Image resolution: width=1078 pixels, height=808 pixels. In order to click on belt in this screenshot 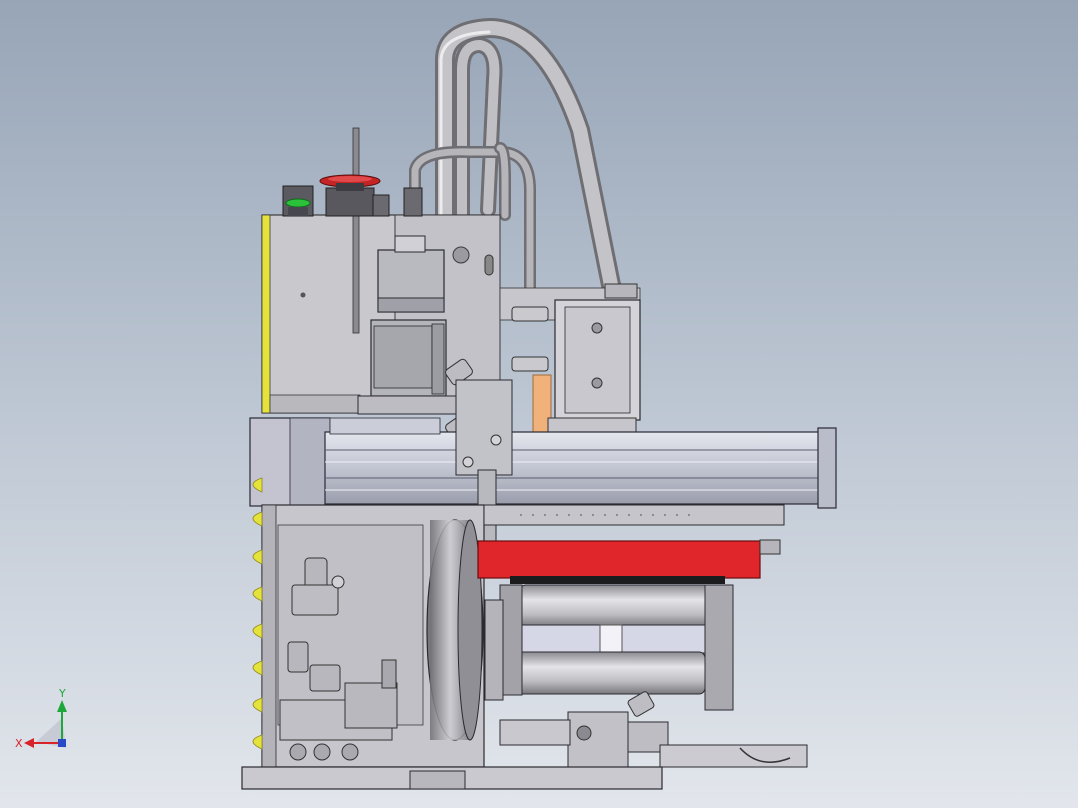, I will do `click(617, 580)`.